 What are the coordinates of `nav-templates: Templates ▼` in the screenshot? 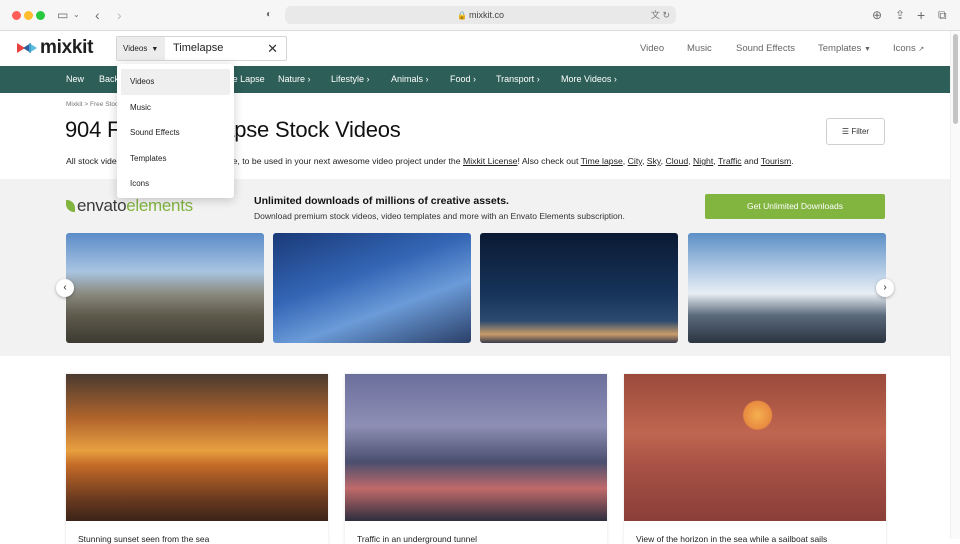 It's located at (844, 48).